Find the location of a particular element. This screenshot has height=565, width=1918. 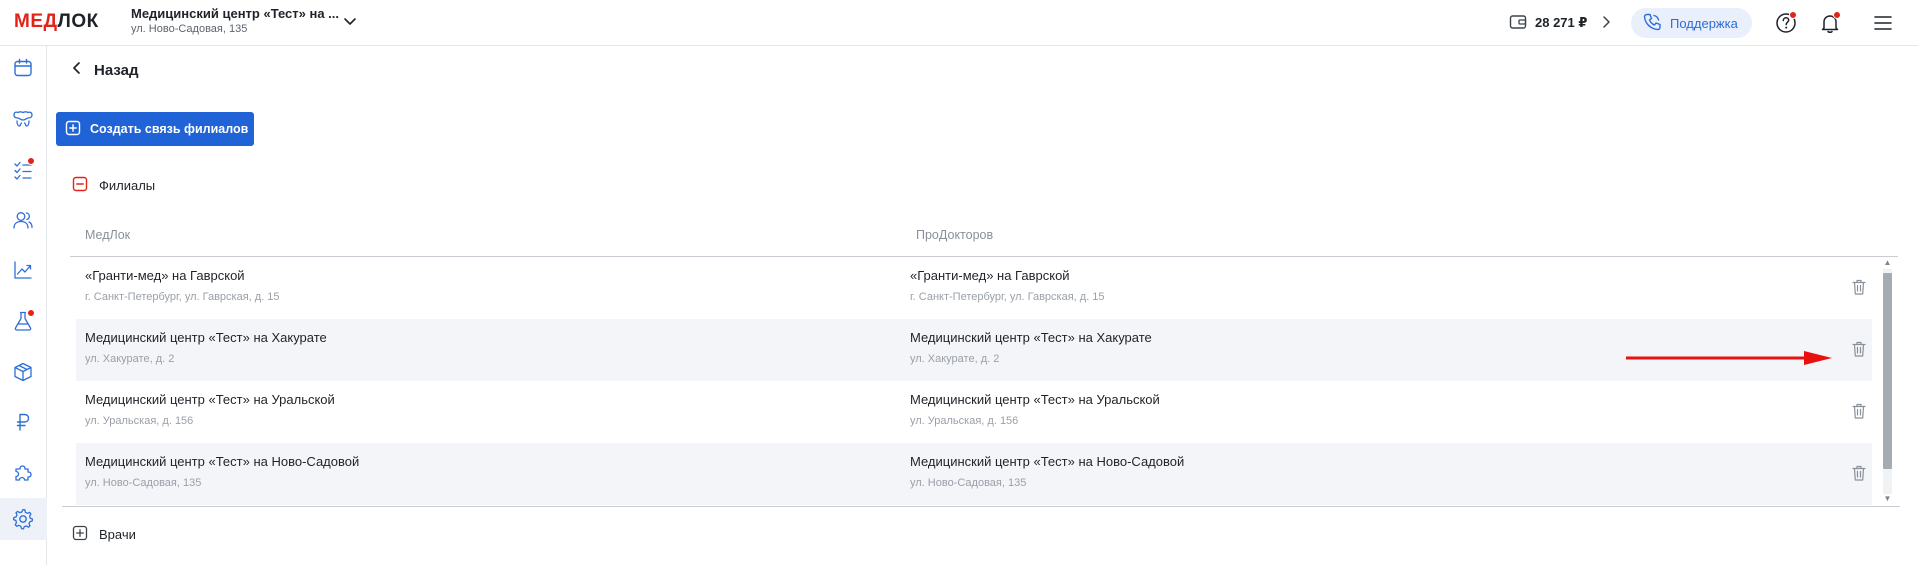

minus-square-icon is located at coordinates (80, 185).